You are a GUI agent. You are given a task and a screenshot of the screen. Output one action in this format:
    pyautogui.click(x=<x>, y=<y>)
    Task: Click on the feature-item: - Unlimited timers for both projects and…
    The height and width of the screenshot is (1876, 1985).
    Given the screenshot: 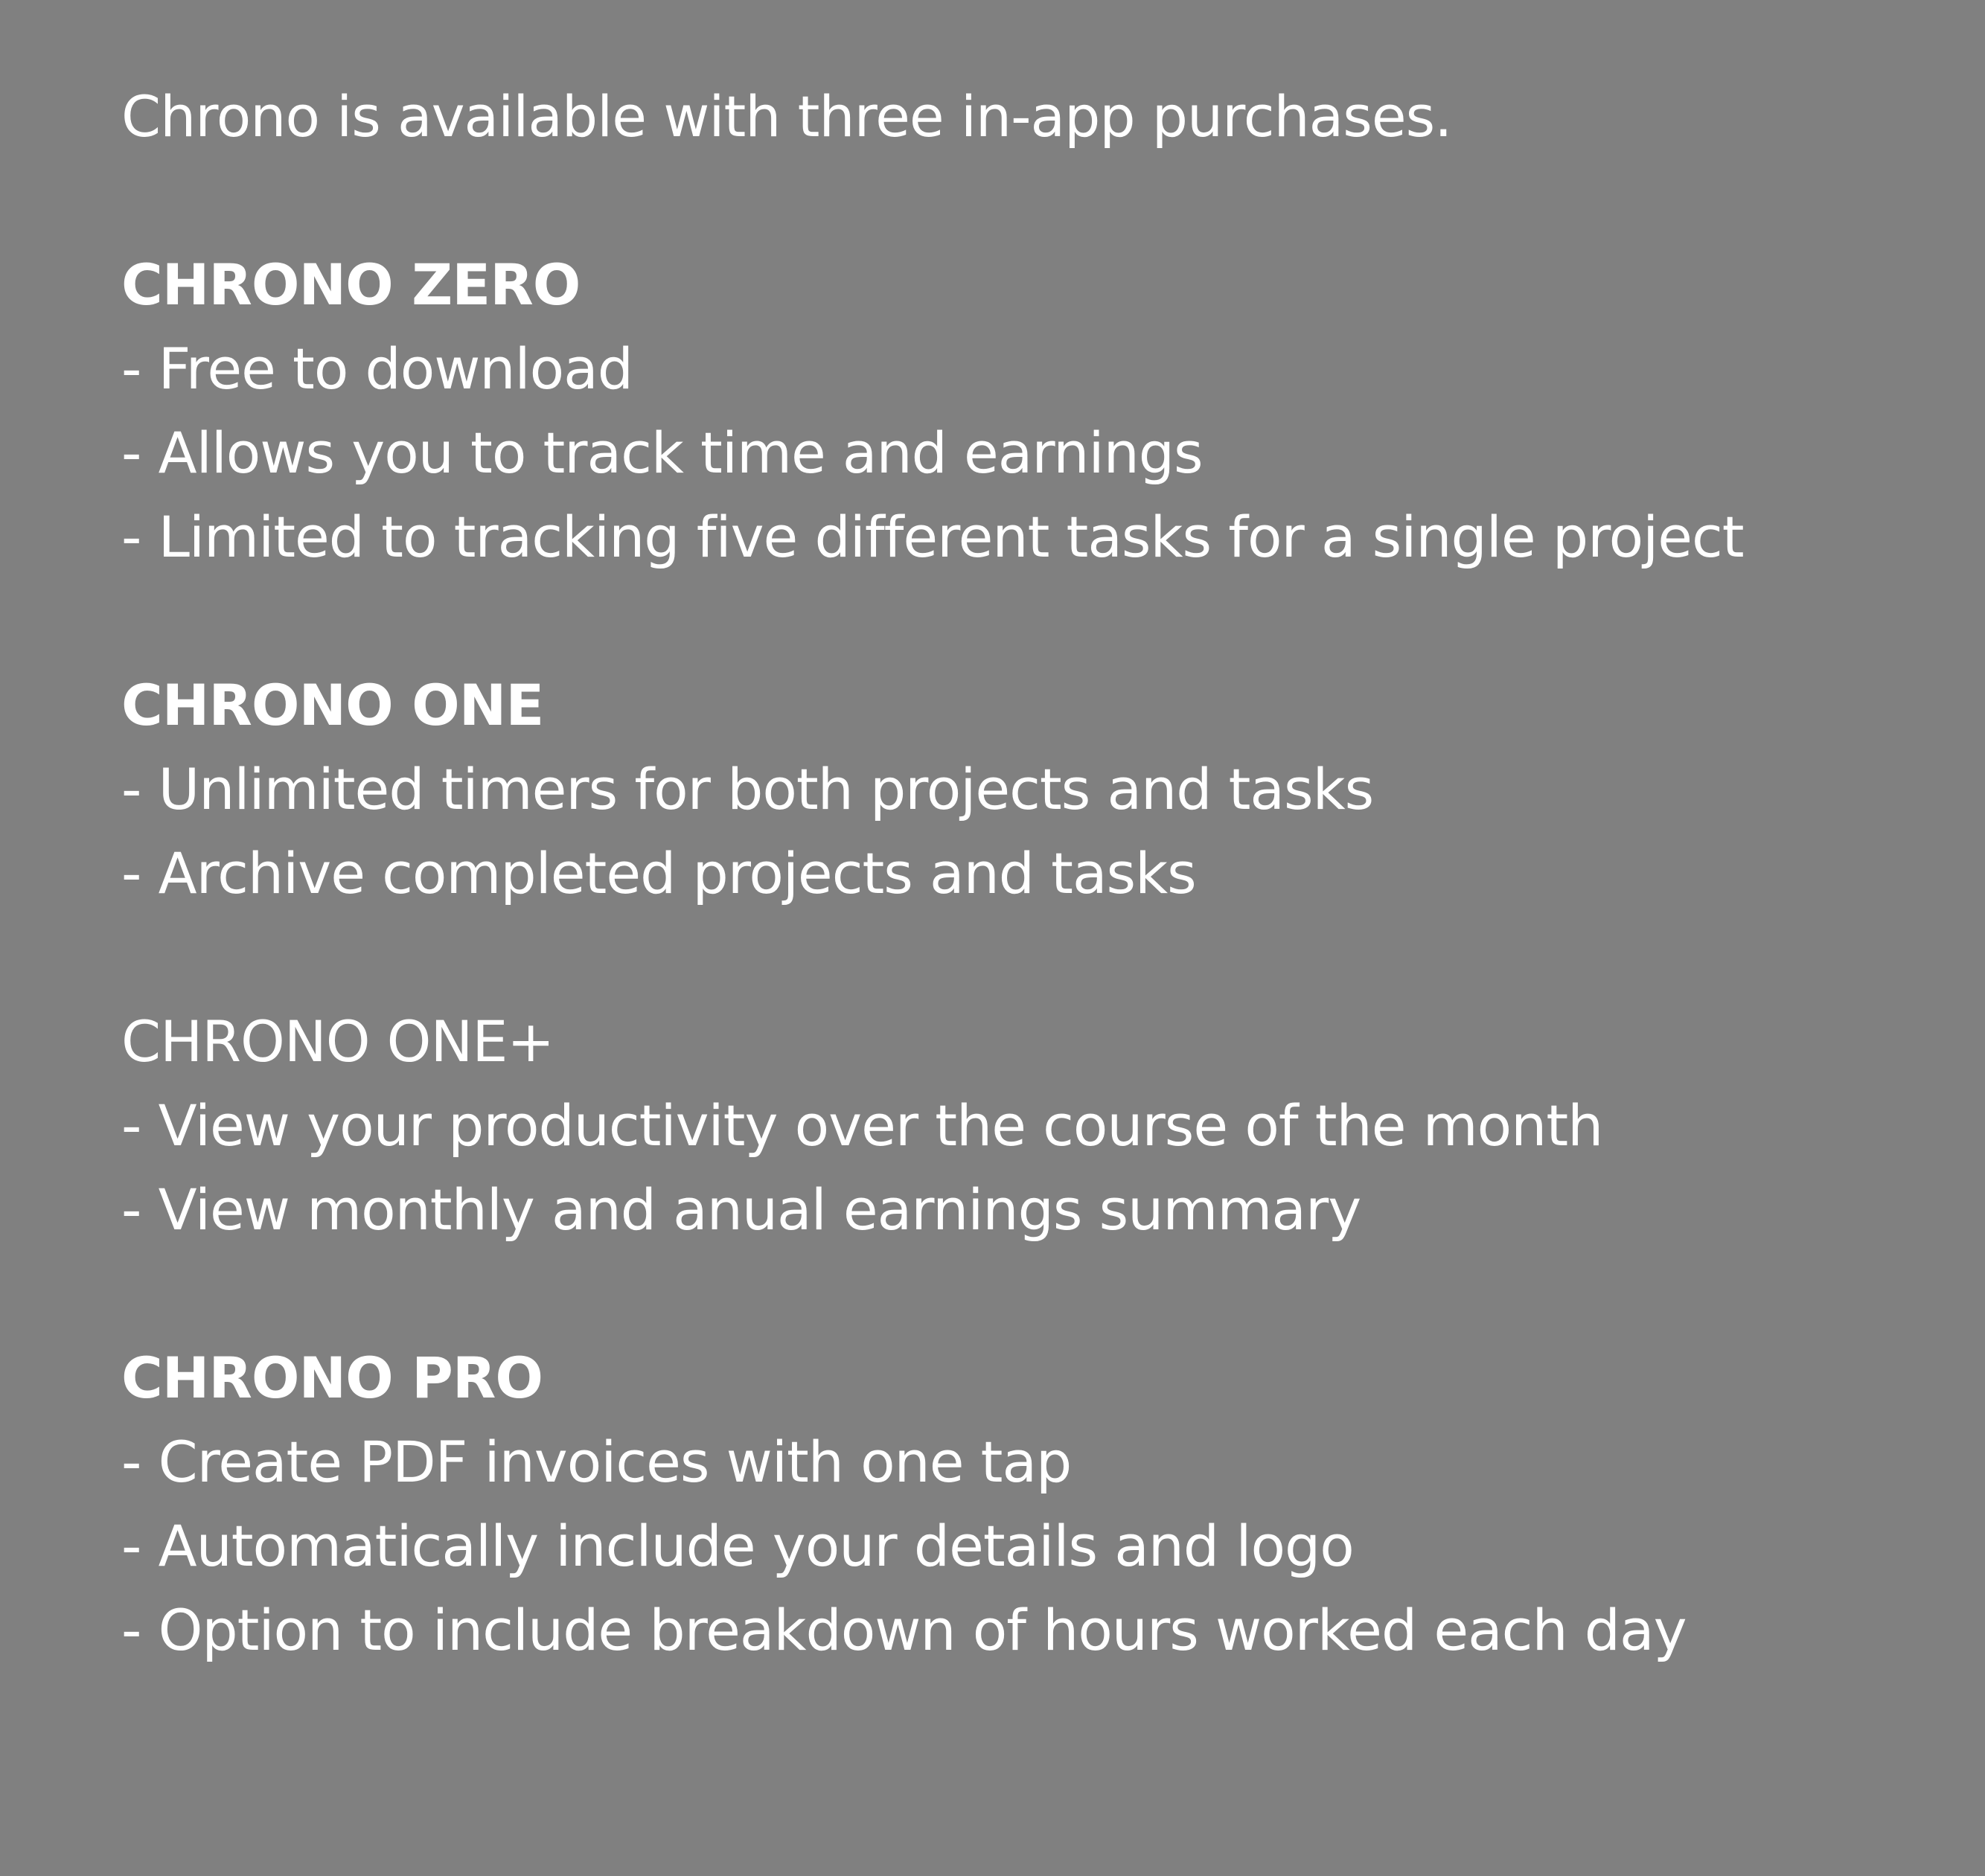 What is the action you would take?
    pyautogui.click(x=747, y=789)
    